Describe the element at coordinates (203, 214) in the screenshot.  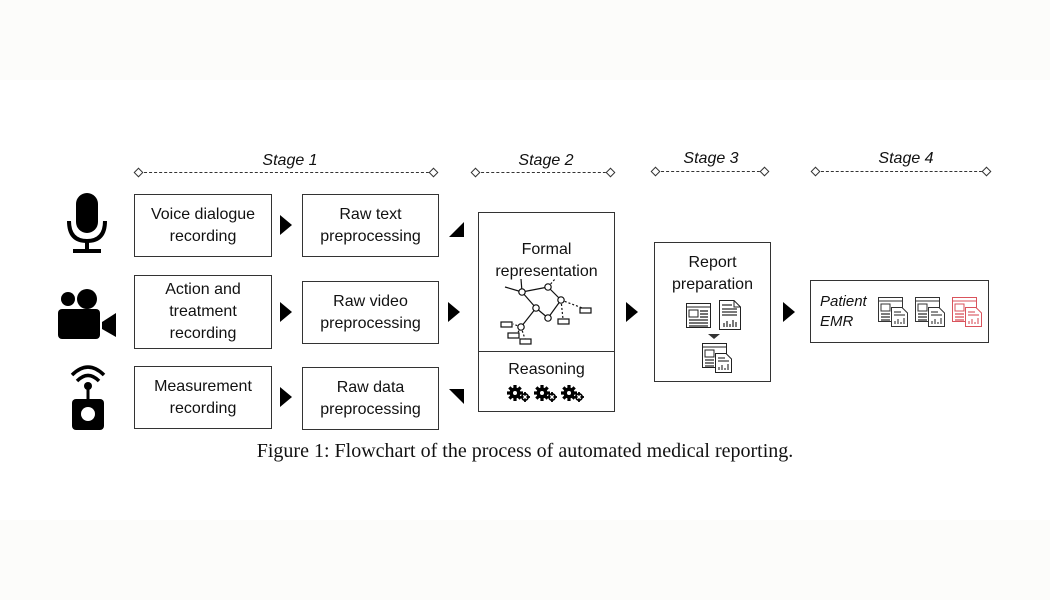
I see `box-text-line: Voice dialogue` at that location.